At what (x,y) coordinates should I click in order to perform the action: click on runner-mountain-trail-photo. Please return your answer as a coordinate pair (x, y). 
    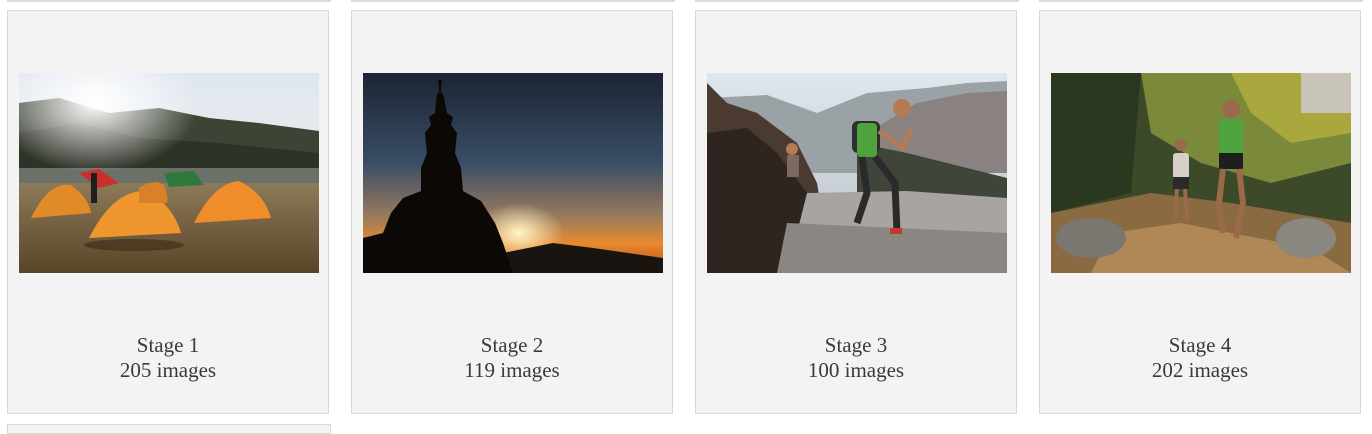
    Looking at the image, I should click on (857, 173).